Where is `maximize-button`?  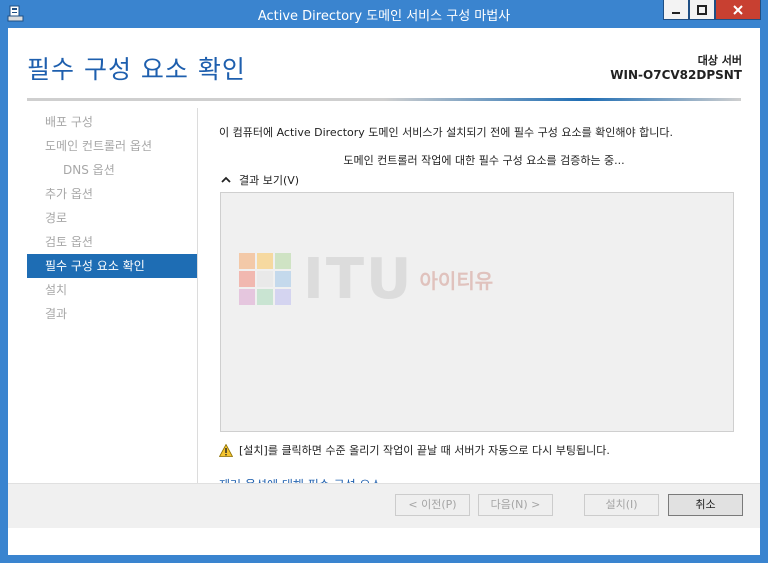
maximize-button is located at coordinates (702, 10).